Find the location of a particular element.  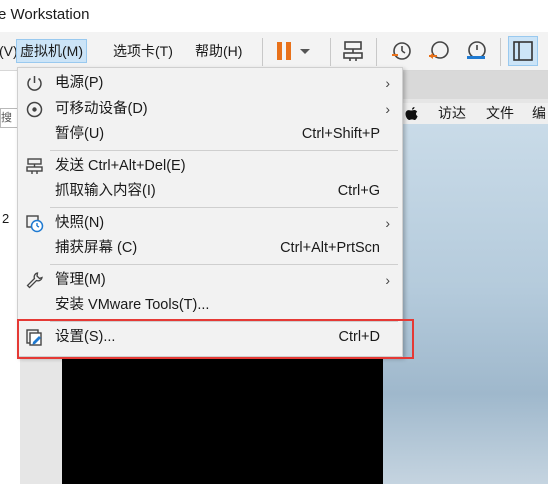

menu-item-snapshot: 快照(N) › is located at coordinates (210, 223).